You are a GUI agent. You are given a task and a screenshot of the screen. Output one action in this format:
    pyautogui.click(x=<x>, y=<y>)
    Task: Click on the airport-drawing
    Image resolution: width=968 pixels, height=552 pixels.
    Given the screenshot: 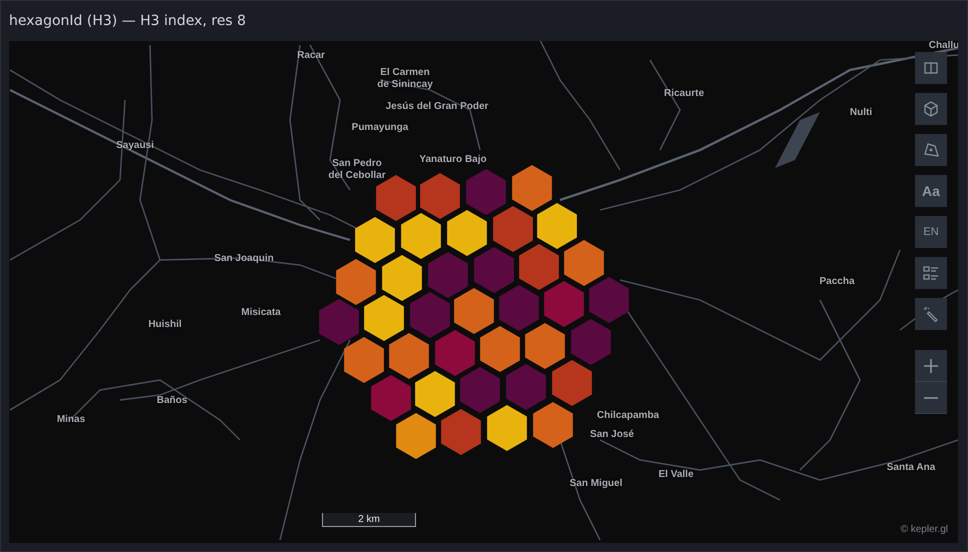 What is the action you would take?
    pyautogui.click(x=797, y=140)
    